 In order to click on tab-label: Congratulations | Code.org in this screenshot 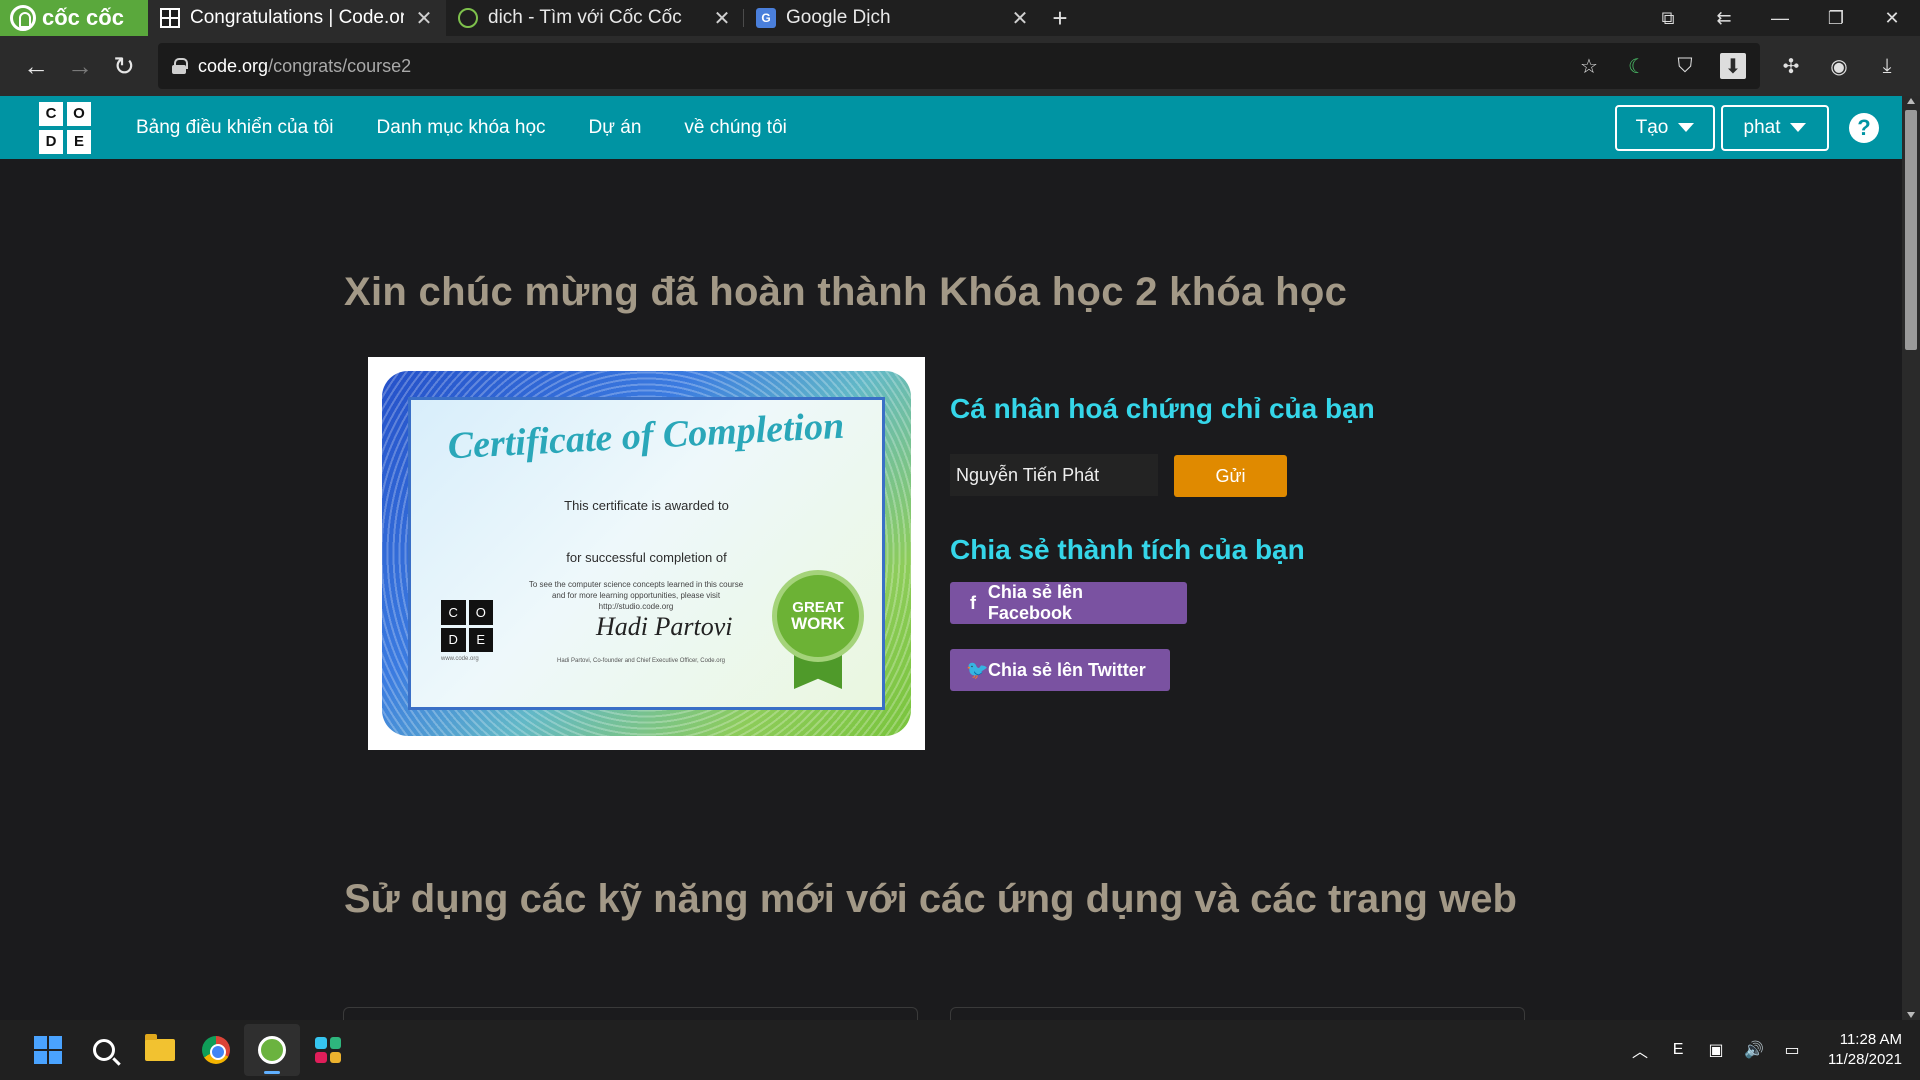, I will do `click(297, 17)`.